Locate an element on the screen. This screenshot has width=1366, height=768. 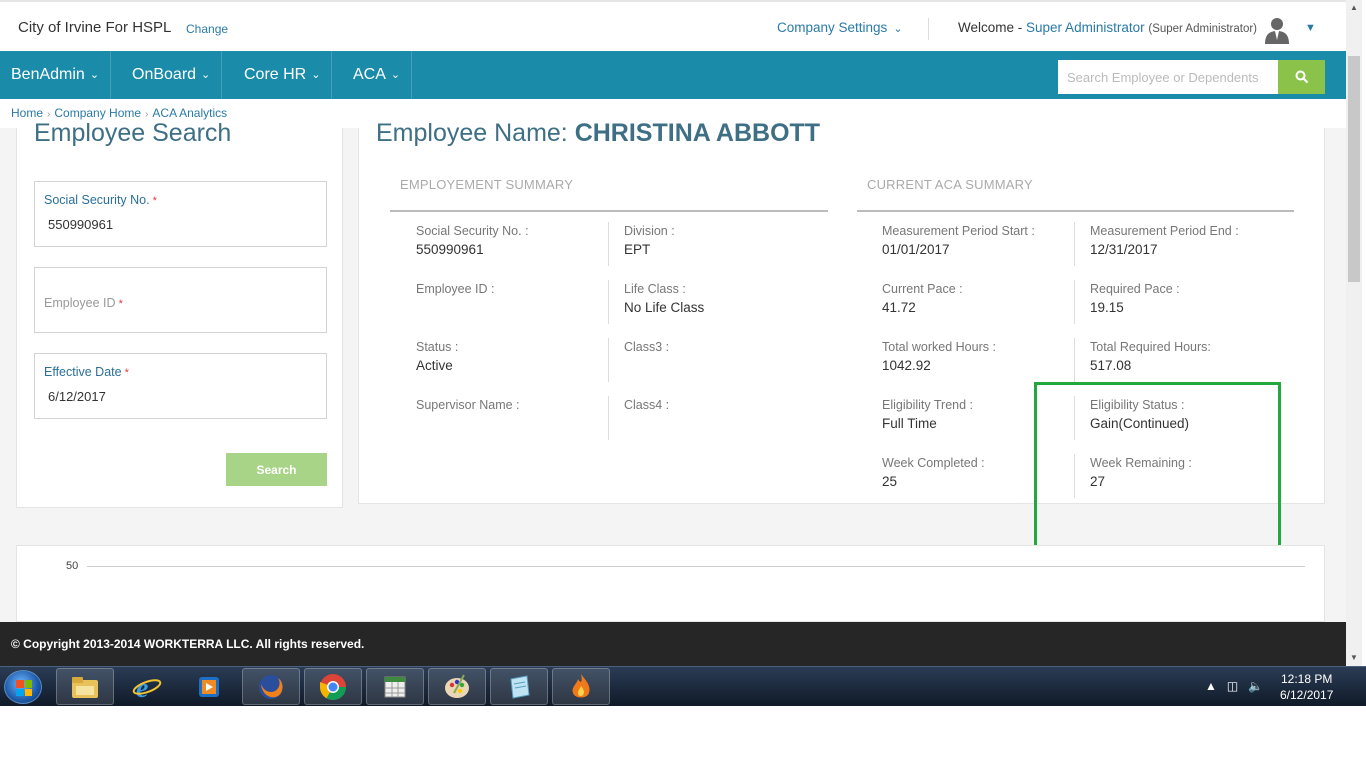
user-name: Super Administrator is located at coordinates (1085, 27).